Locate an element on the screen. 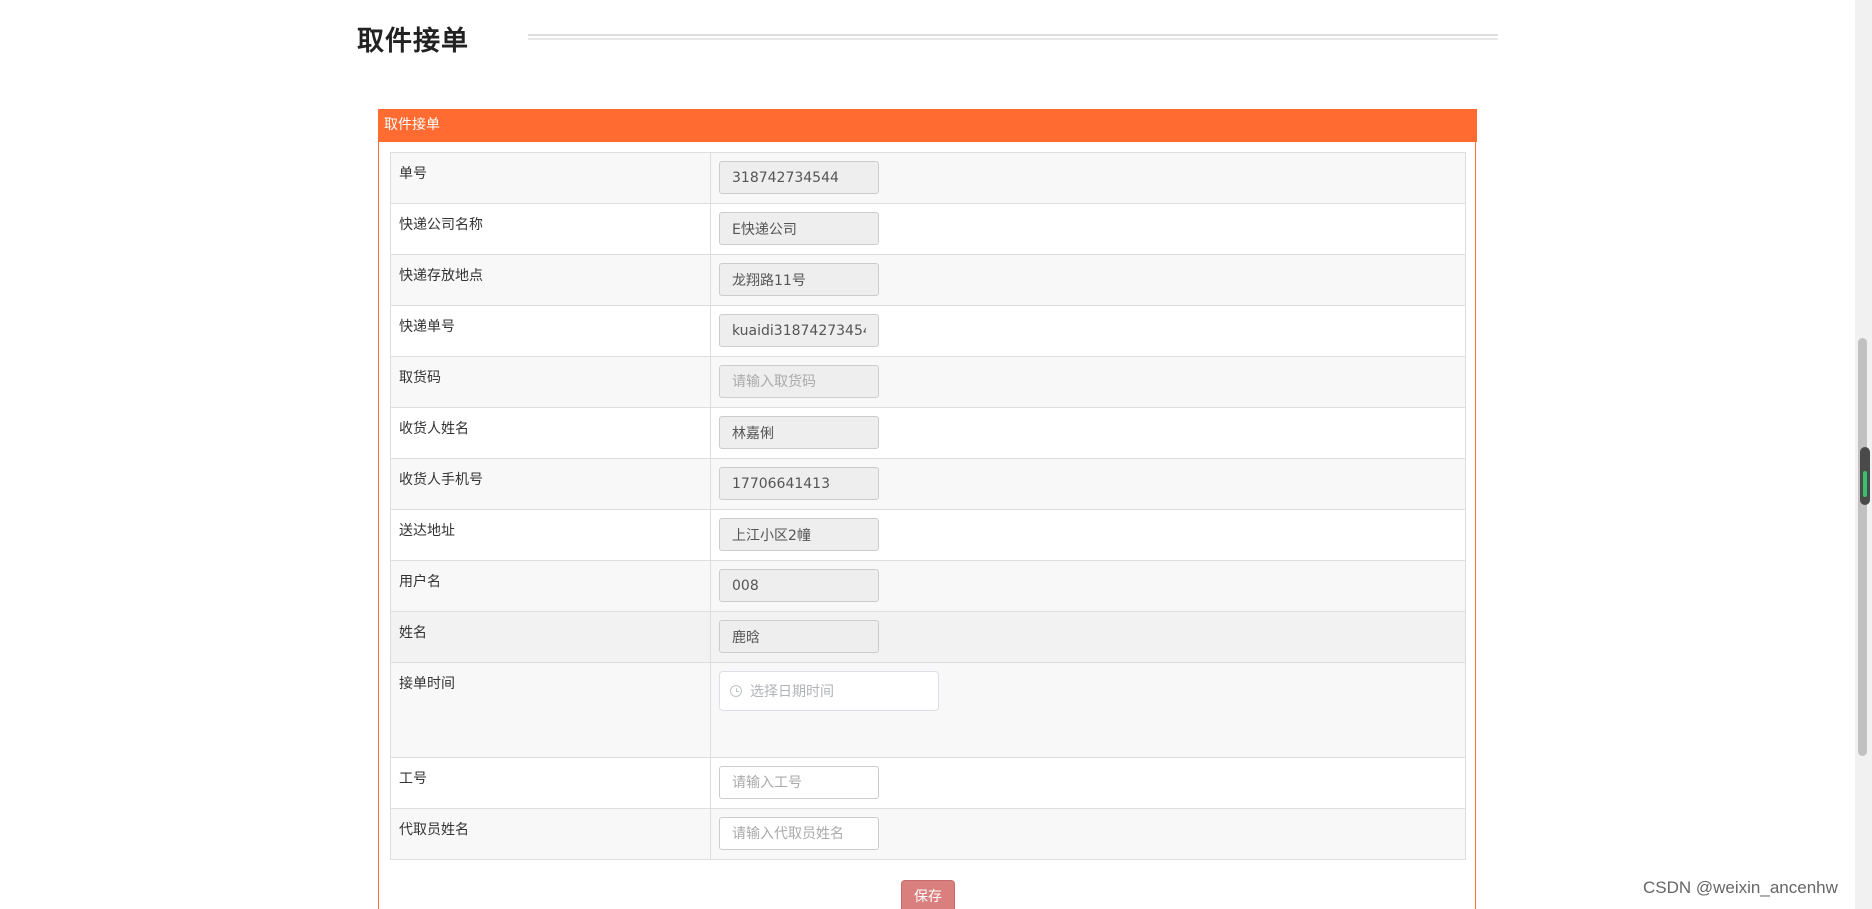 Image resolution: width=1872 pixels, height=909 pixels. field-label: 用户名 is located at coordinates (550, 586).